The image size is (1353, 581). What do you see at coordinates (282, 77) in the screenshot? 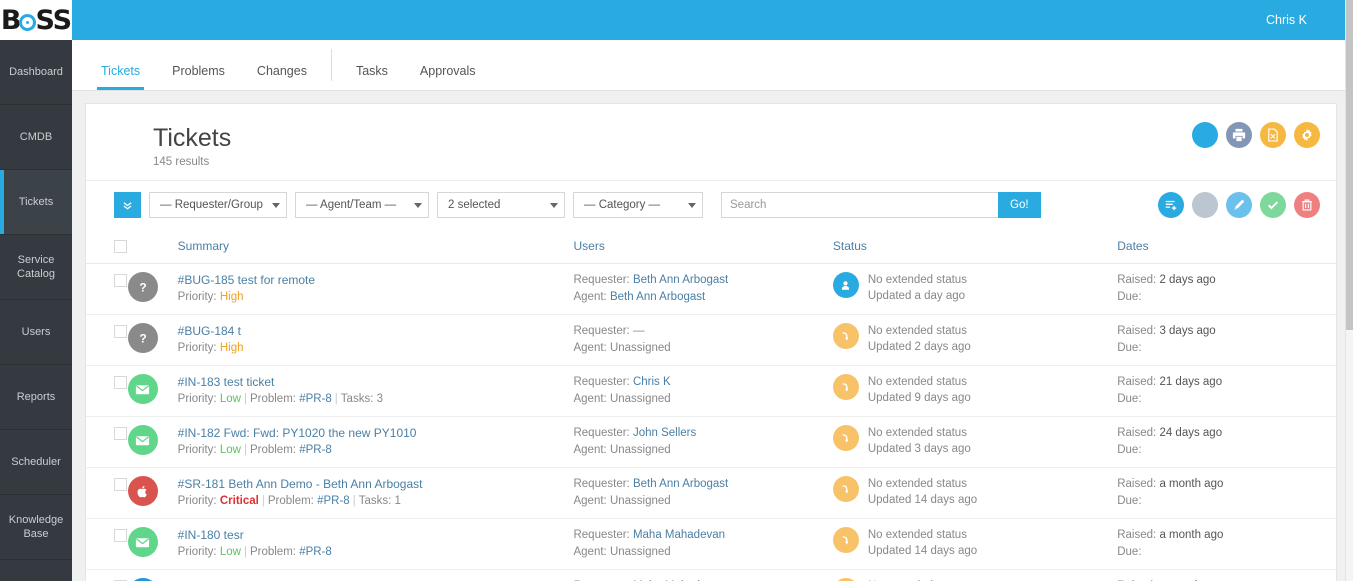
I see `tab-changes: Changes` at bounding box center [282, 77].